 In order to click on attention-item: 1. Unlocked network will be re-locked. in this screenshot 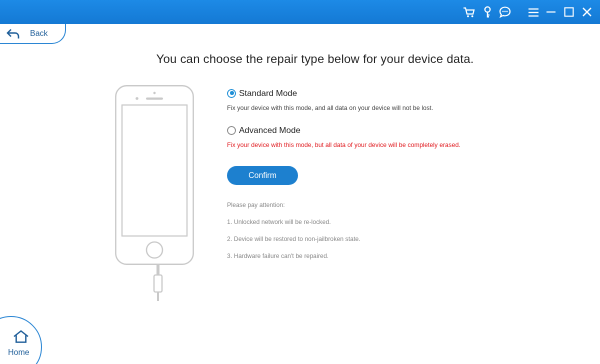, I will do `click(279, 222)`.